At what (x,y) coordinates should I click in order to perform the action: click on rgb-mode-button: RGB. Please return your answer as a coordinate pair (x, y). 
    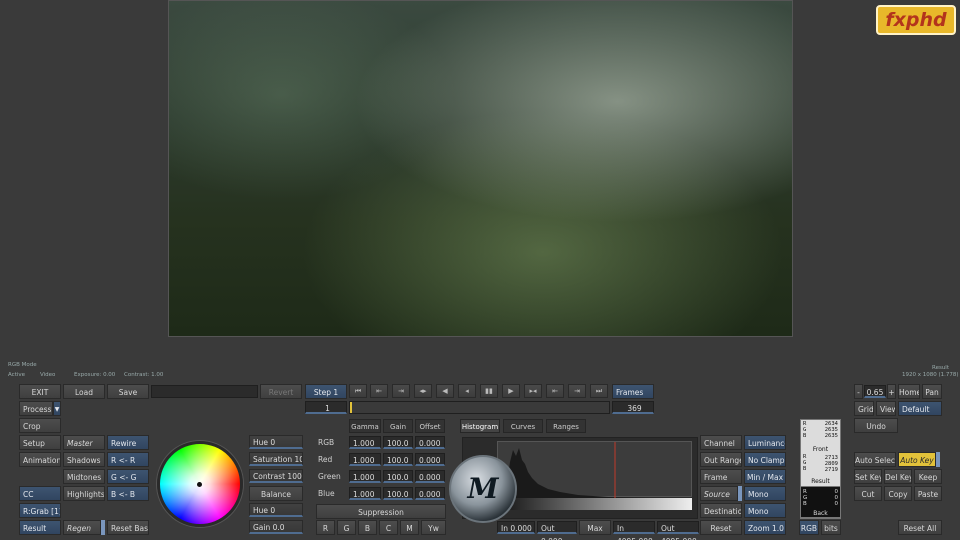
    Looking at the image, I should click on (809, 527).